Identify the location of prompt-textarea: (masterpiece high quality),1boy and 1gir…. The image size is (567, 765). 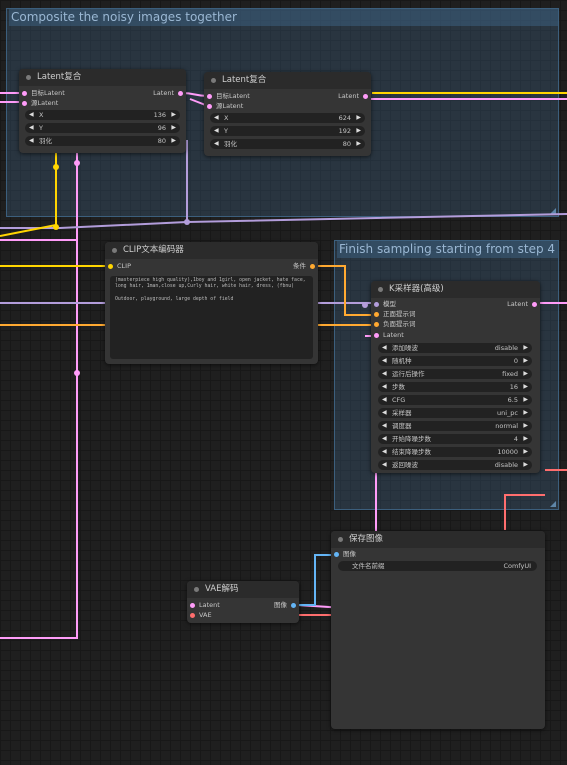
(211, 317).